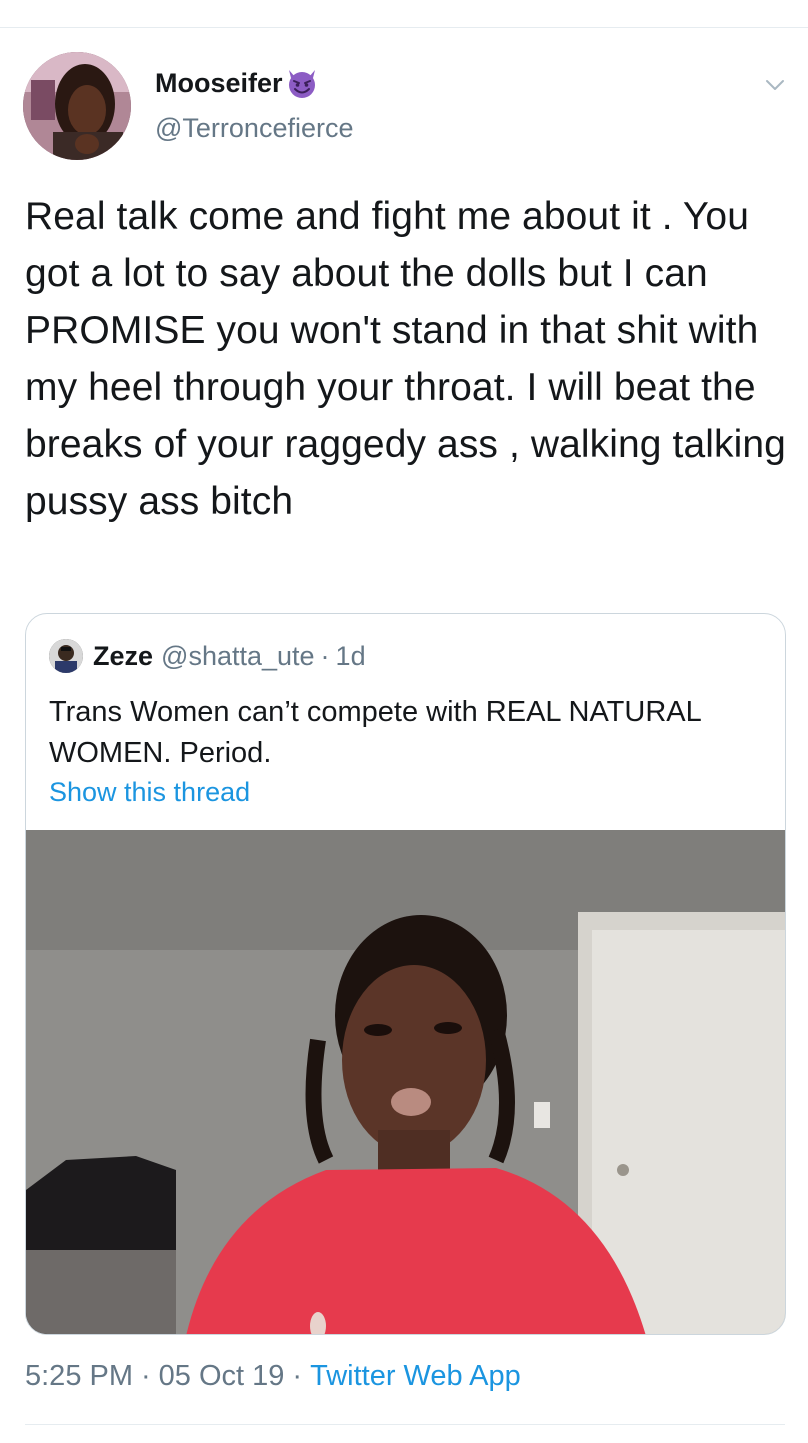  What do you see at coordinates (302, 83) in the screenshot?
I see `smiling-devil-icon` at bounding box center [302, 83].